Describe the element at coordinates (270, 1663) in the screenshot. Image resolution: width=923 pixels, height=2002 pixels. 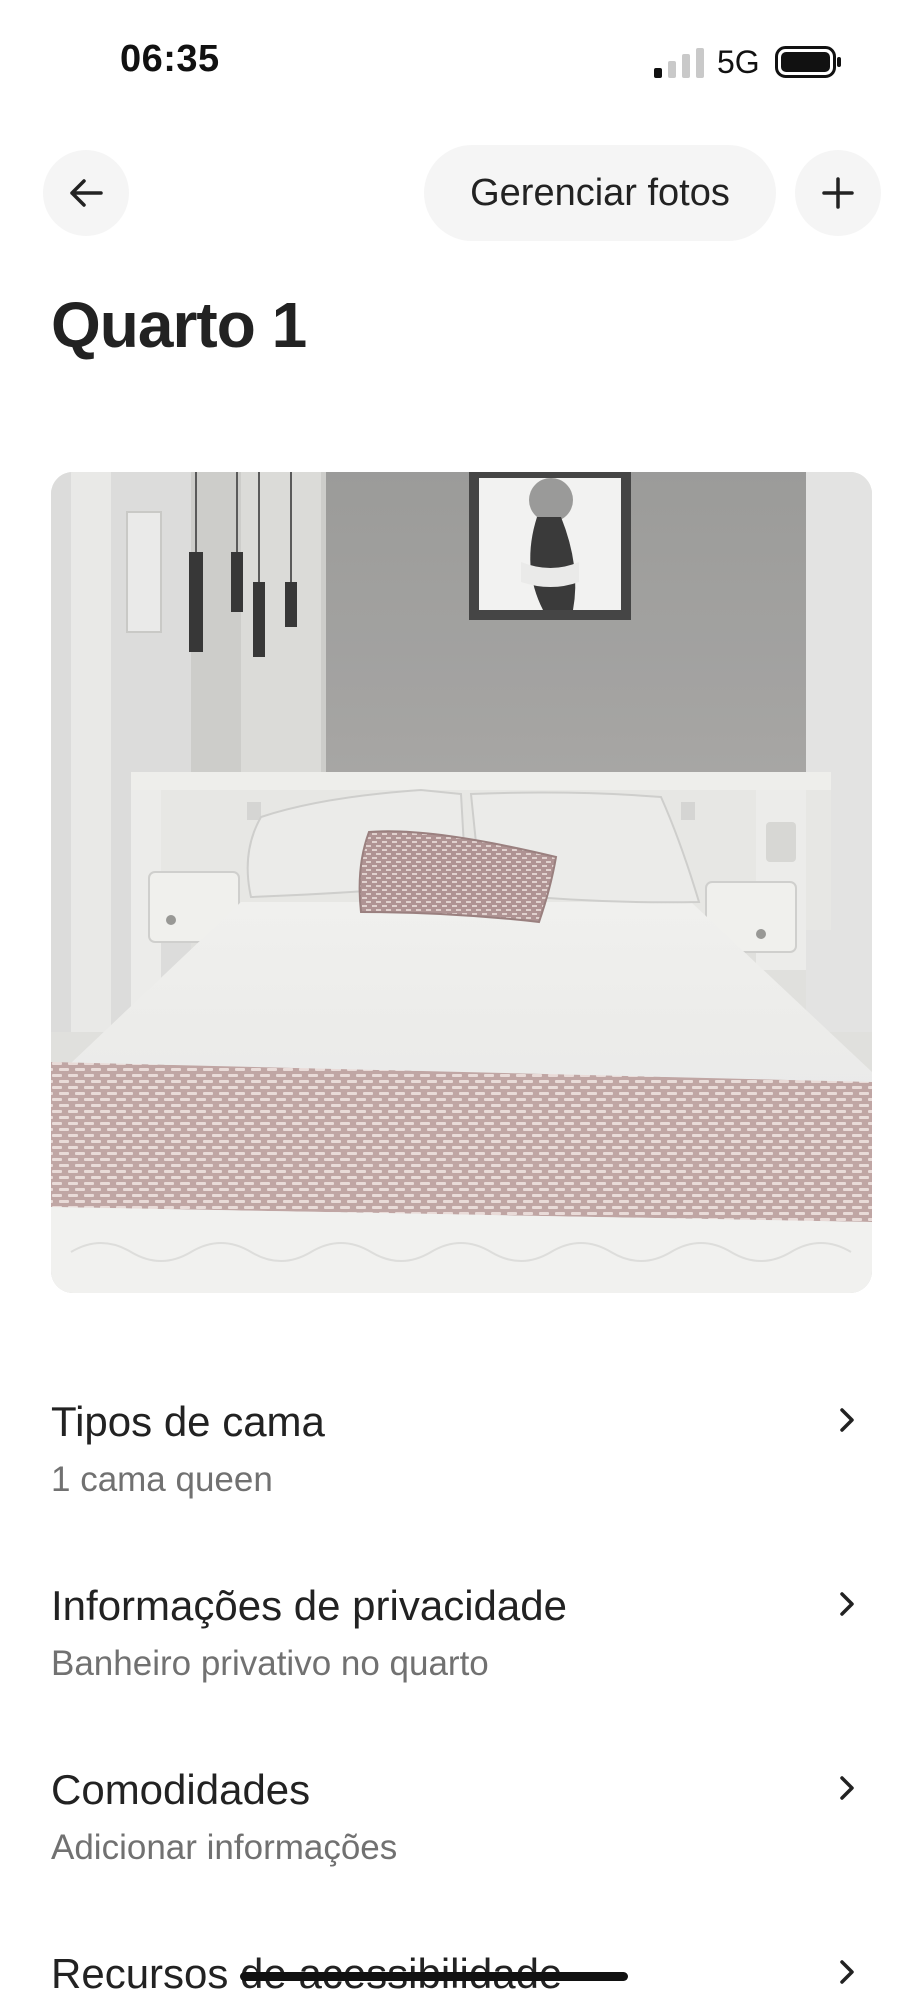
I see `list-item-subtitle: Banheiro privativo no quarto` at that location.